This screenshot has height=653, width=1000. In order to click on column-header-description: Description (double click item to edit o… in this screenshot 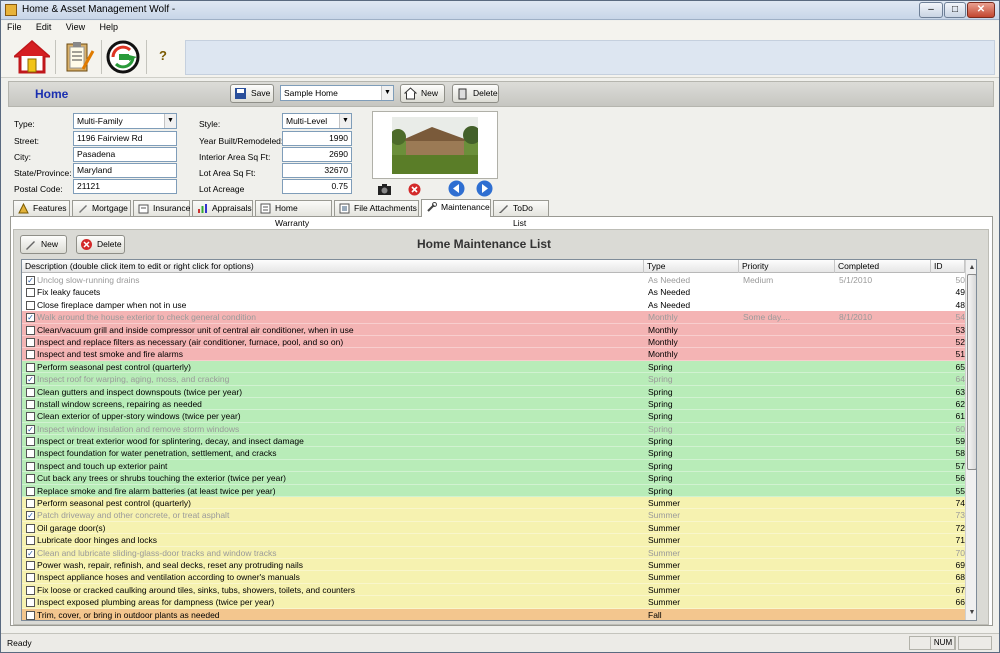, I will do `click(333, 266)`.